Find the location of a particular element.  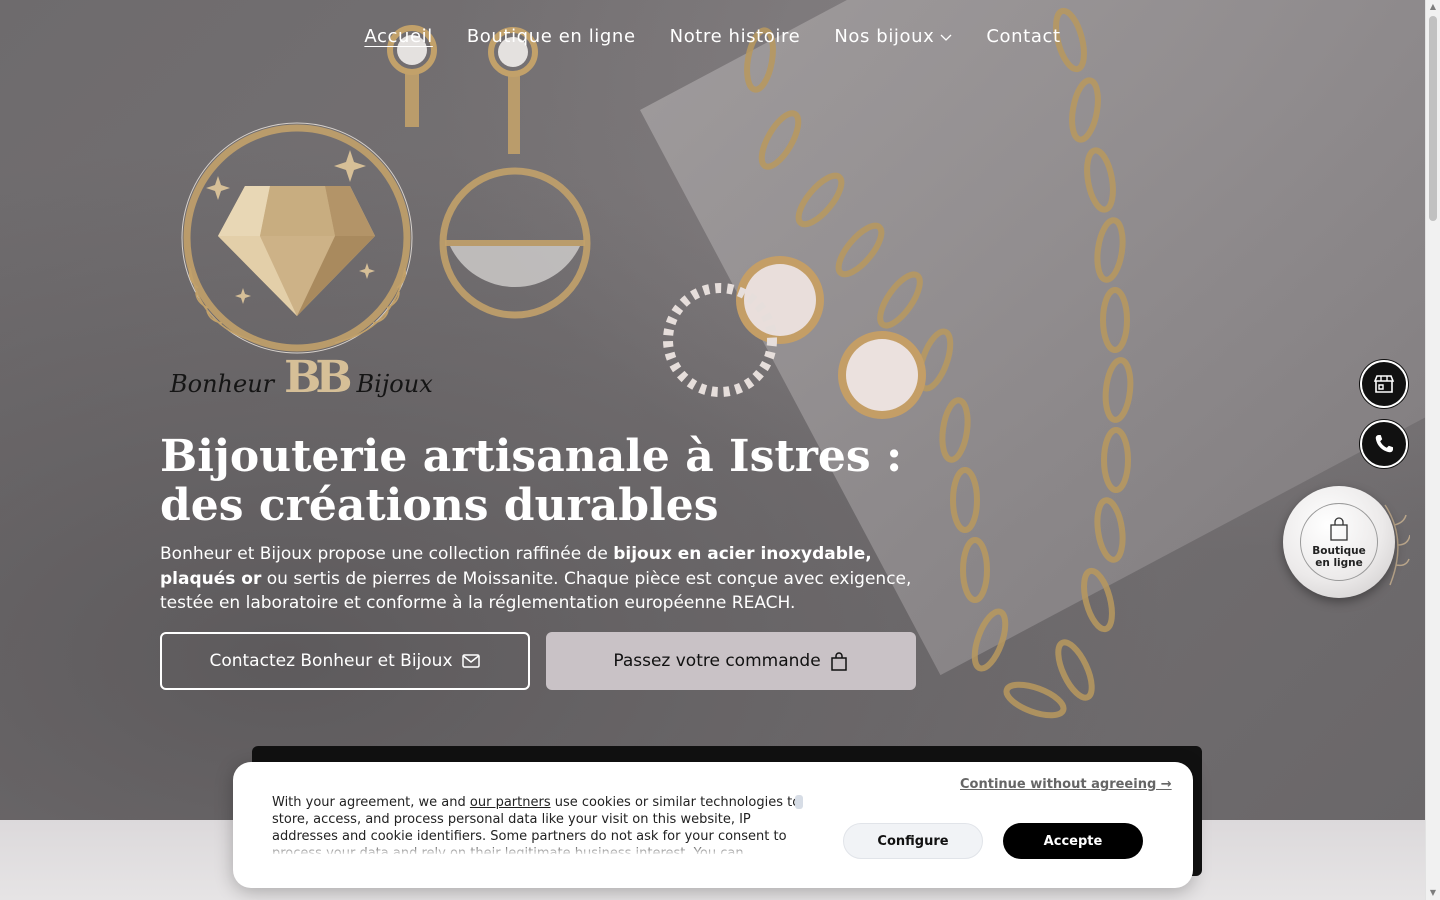

nav-item-nos-bijoux: Nos bijoux is located at coordinates (893, 36).